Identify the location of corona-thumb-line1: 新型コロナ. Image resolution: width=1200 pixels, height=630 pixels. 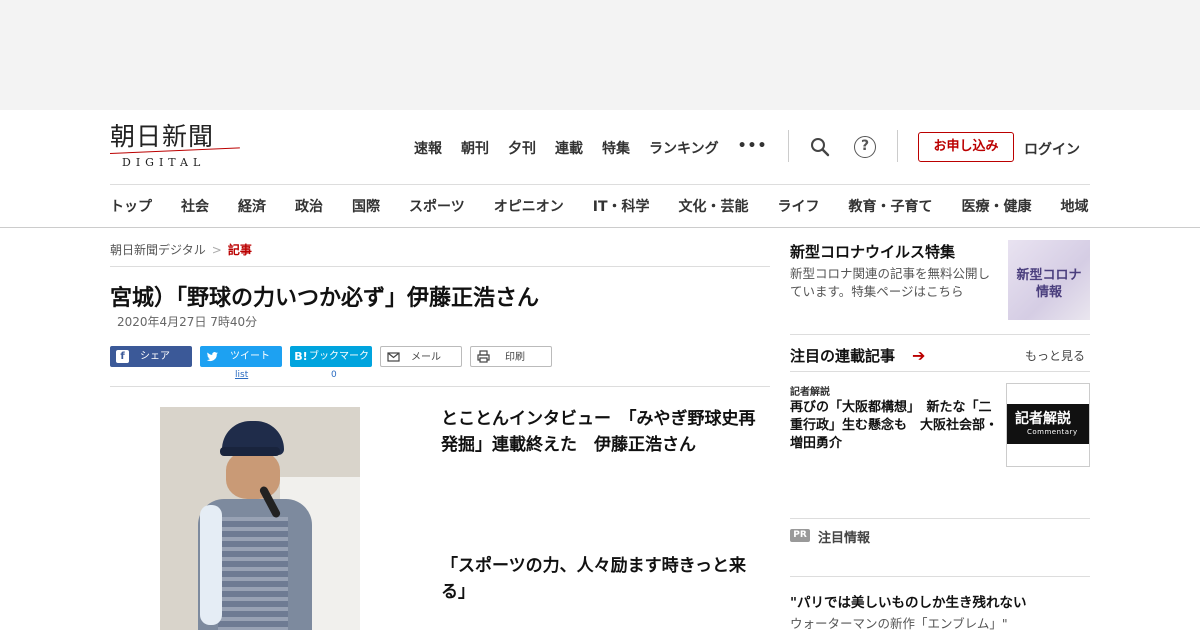
(1049, 275).